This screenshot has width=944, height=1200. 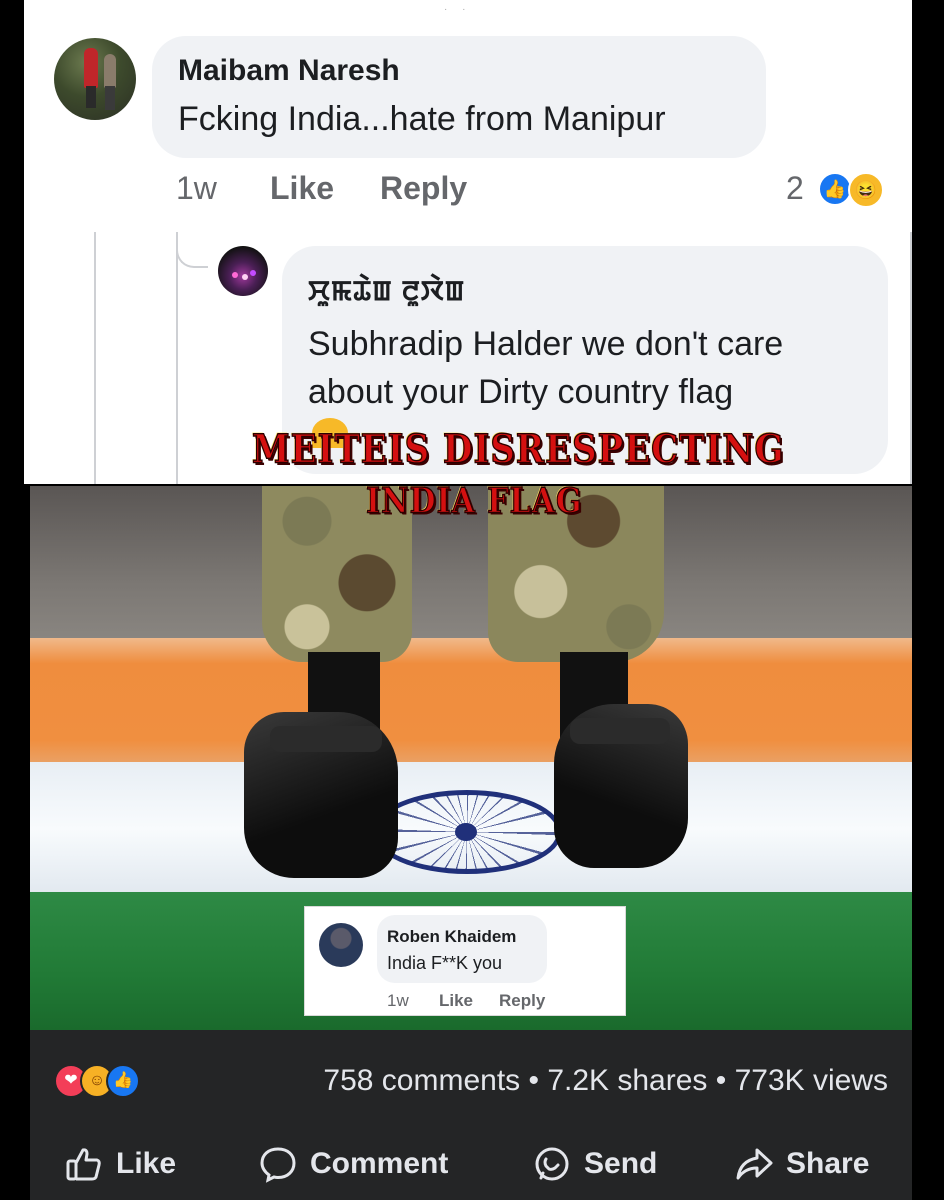 What do you see at coordinates (474, 502) in the screenshot?
I see `overlay-caption: INDIA FLAG` at bounding box center [474, 502].